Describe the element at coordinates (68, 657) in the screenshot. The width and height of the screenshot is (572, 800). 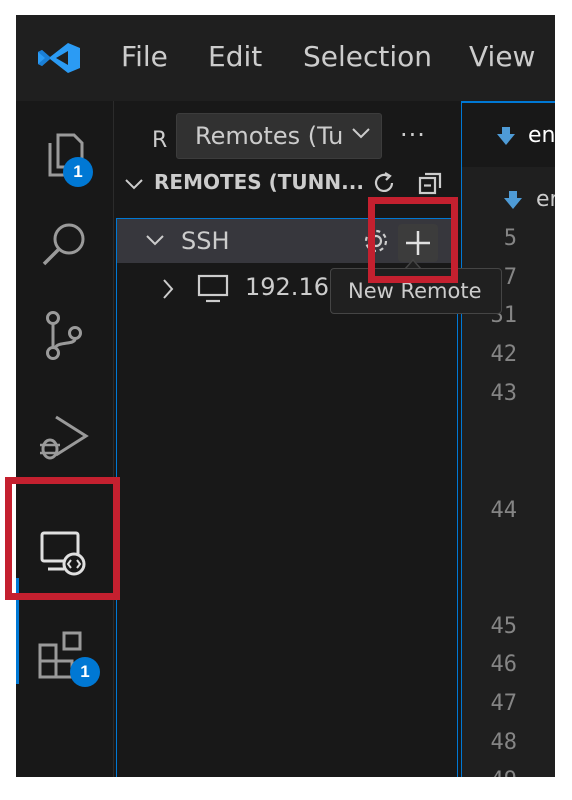
I see `activity-extensions: 1` at that location.